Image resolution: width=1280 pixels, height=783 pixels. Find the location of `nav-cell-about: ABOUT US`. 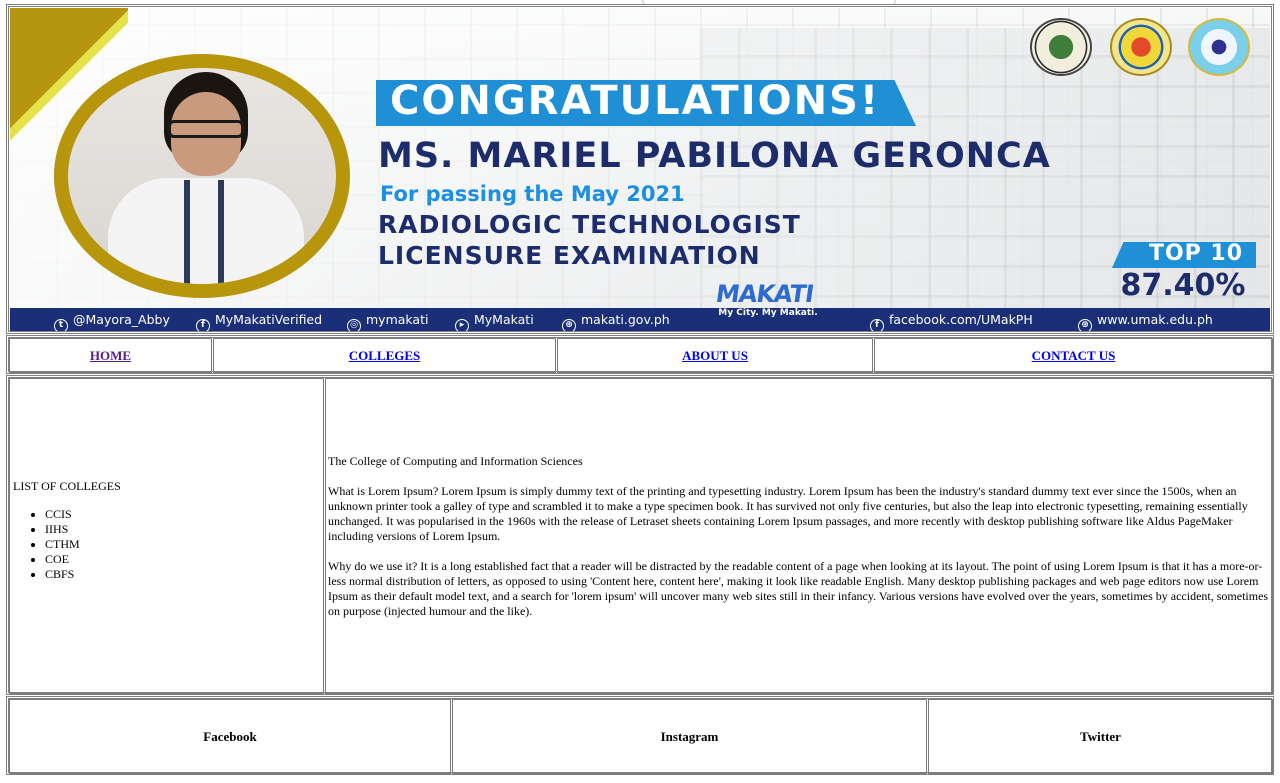

nav-cell-about: ABOUT US is located at coordinates (715, 355).